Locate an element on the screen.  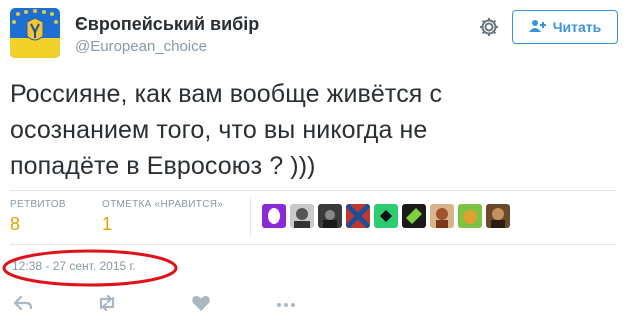
follow-button-label: Читать is located at coordinates (577, 27).